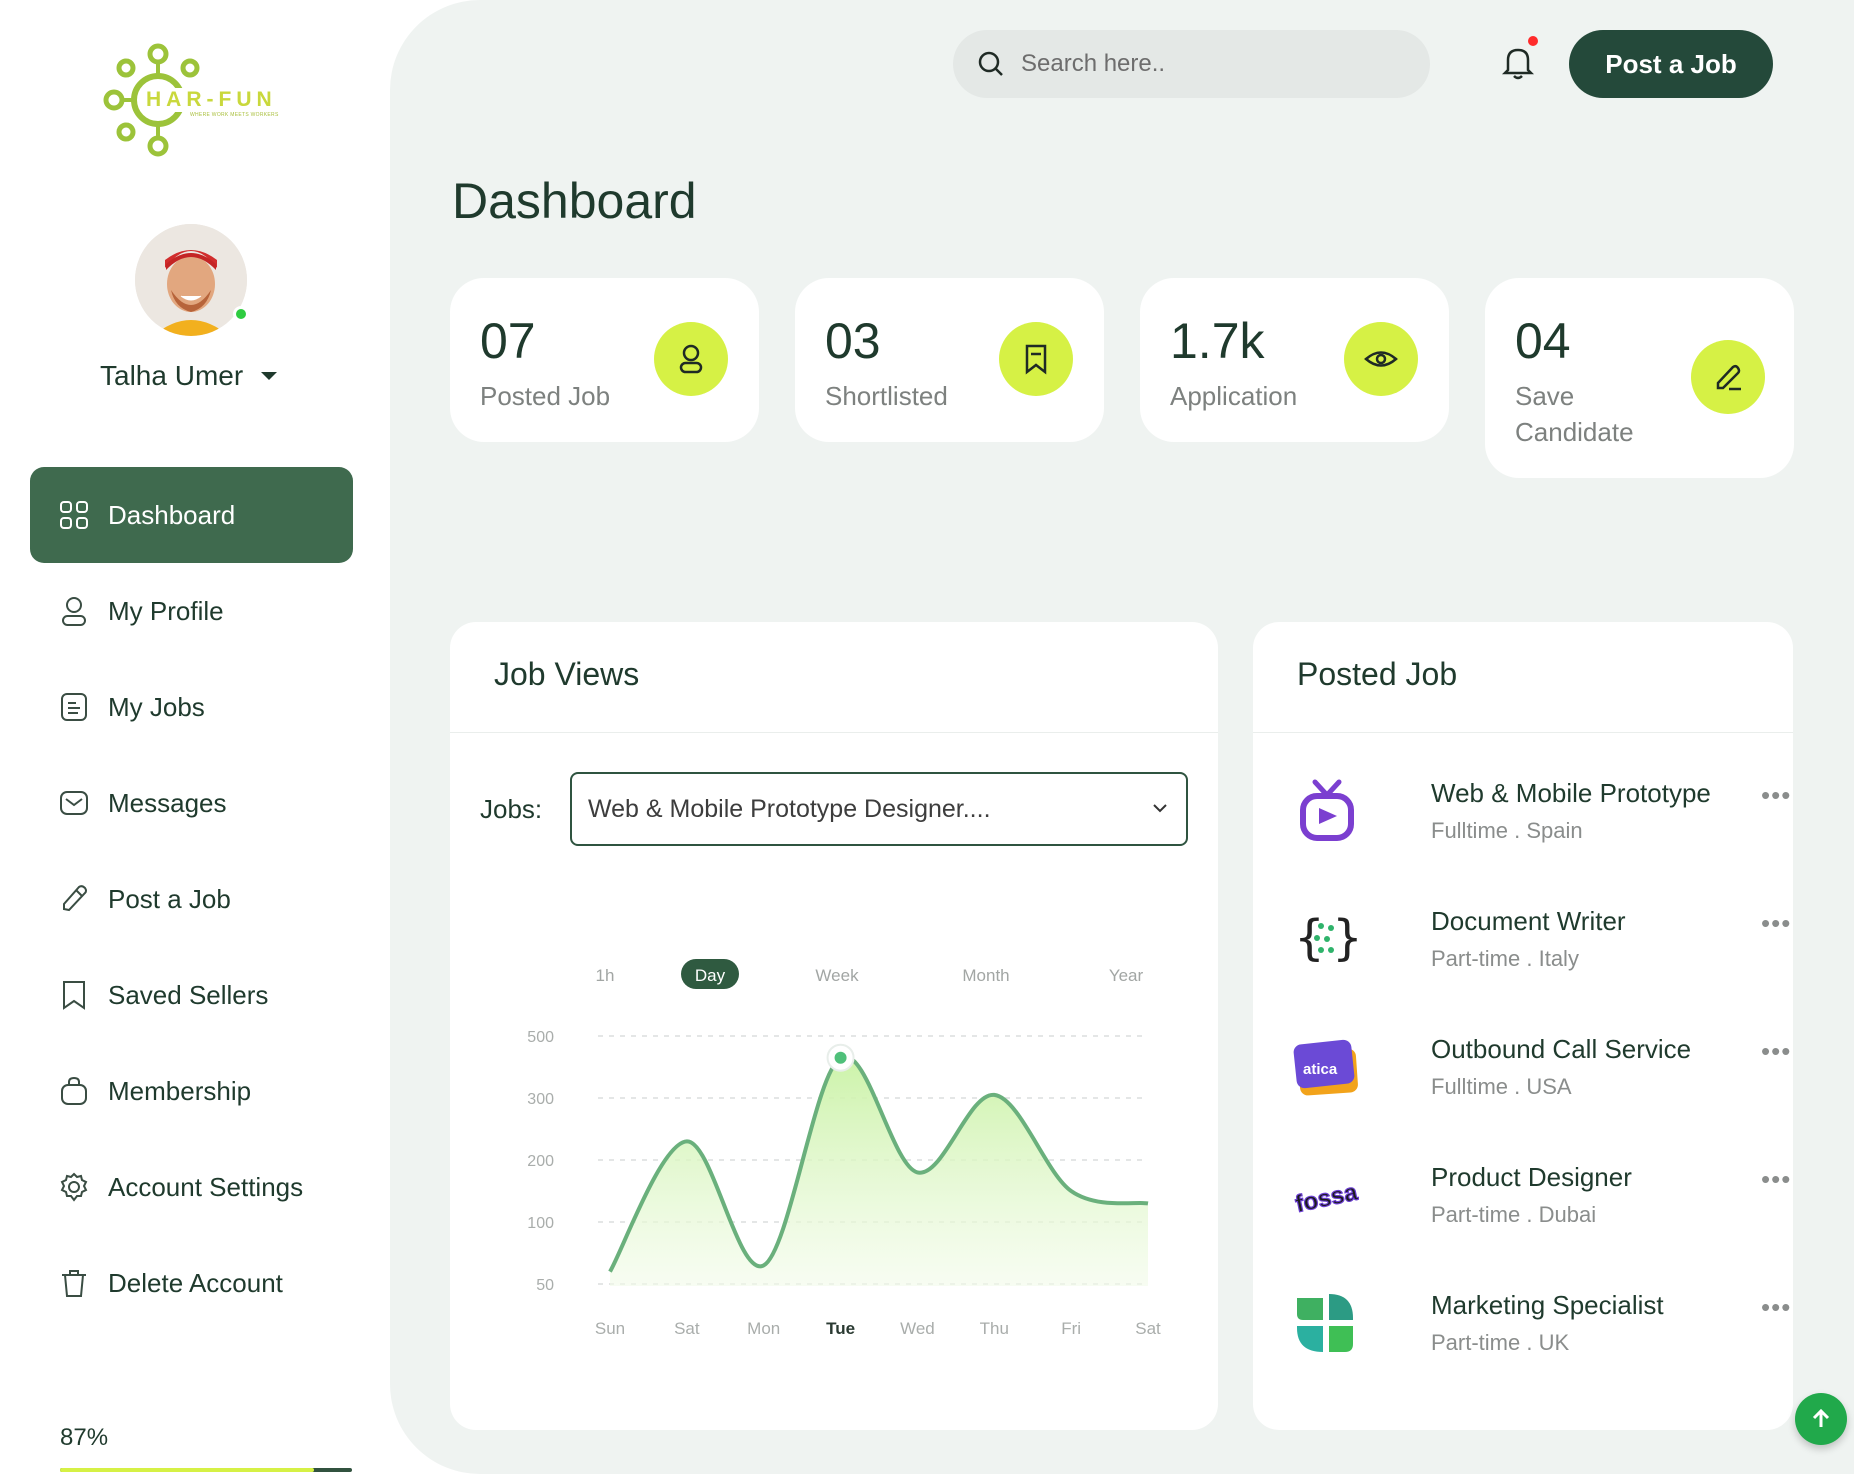  What do you see at coordinates (1639, 378) in the screenshot?
I see `stat-card-save-candidate: 04 Save Candidate` at bounding box center [1639, 378].